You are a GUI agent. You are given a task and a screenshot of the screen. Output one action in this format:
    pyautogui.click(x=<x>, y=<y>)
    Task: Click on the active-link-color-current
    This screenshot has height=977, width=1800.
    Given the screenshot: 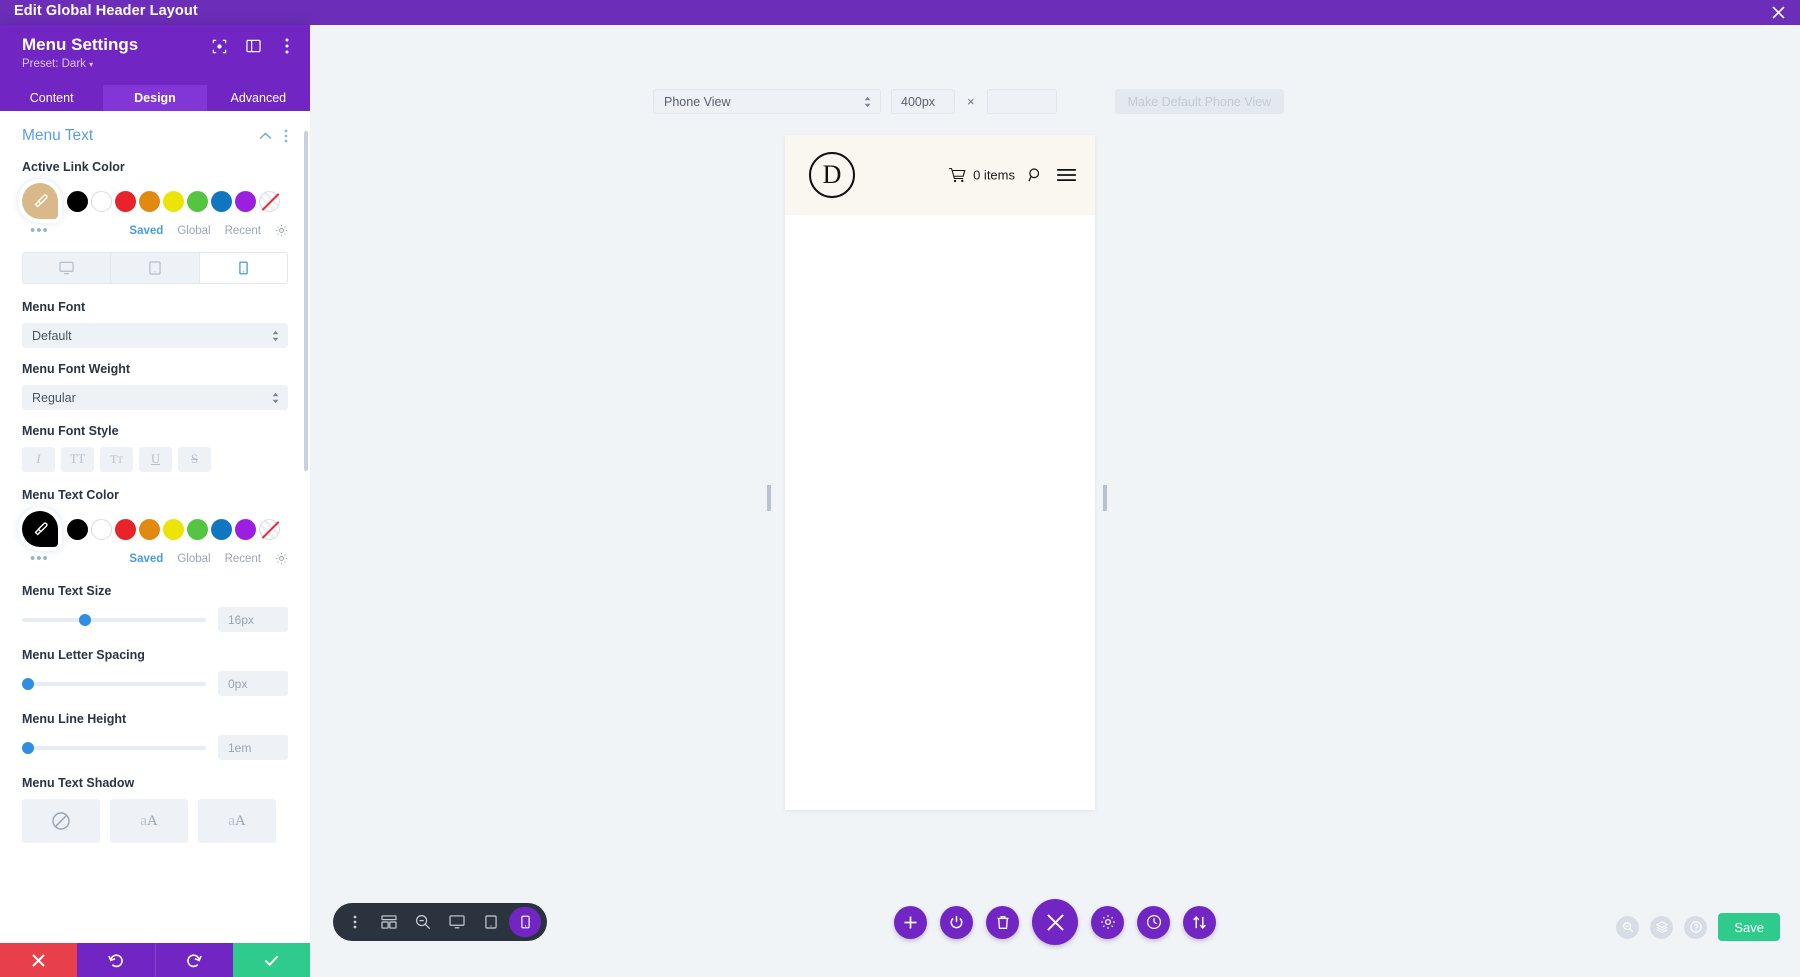 What is the action you would take?
    pyautogui.click(x=40, y=201)
    